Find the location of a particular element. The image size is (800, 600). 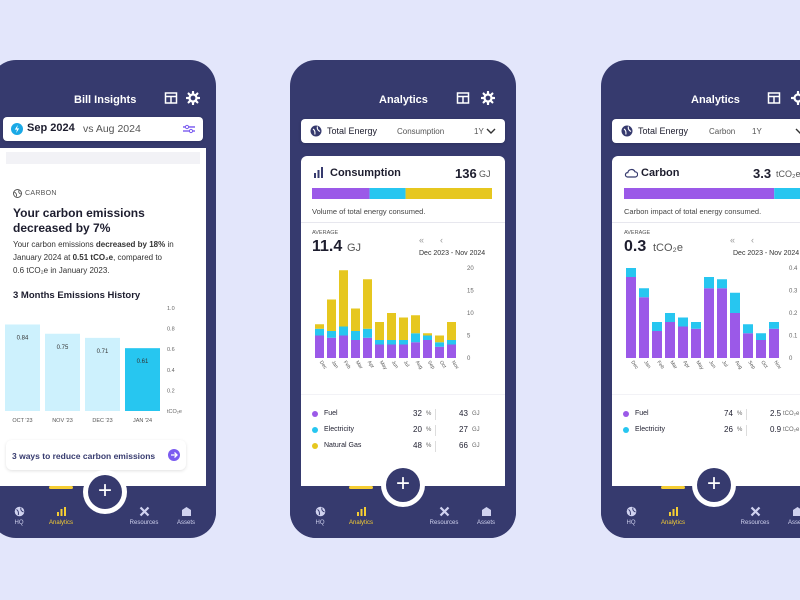

metric-selector: Total Energy Consumption 1Y is located at coordinates (403, 131).